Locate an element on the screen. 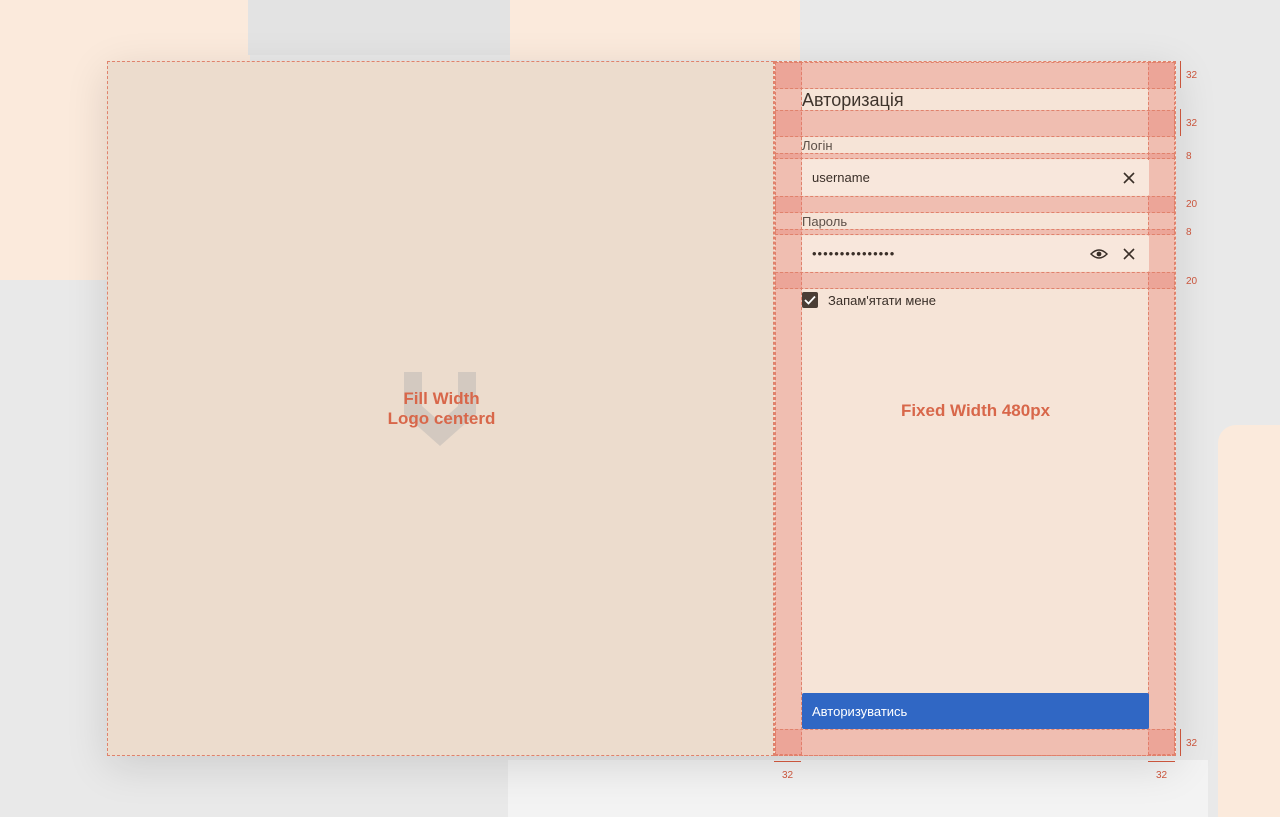  left-panel-annotation: Fill Width Logo centerd is located at coordinates (441, 409).